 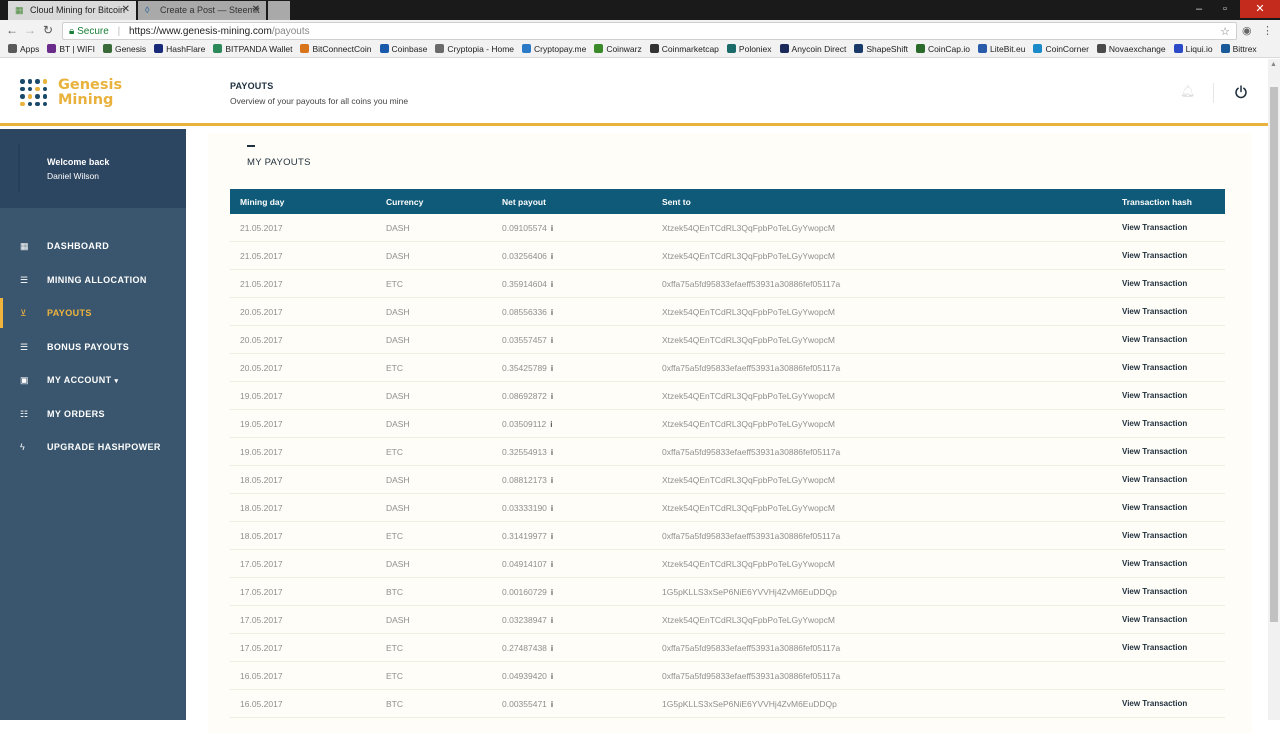 I want to click on bookmark-item: LiteBit.eu, so click(x=1001, y=49).